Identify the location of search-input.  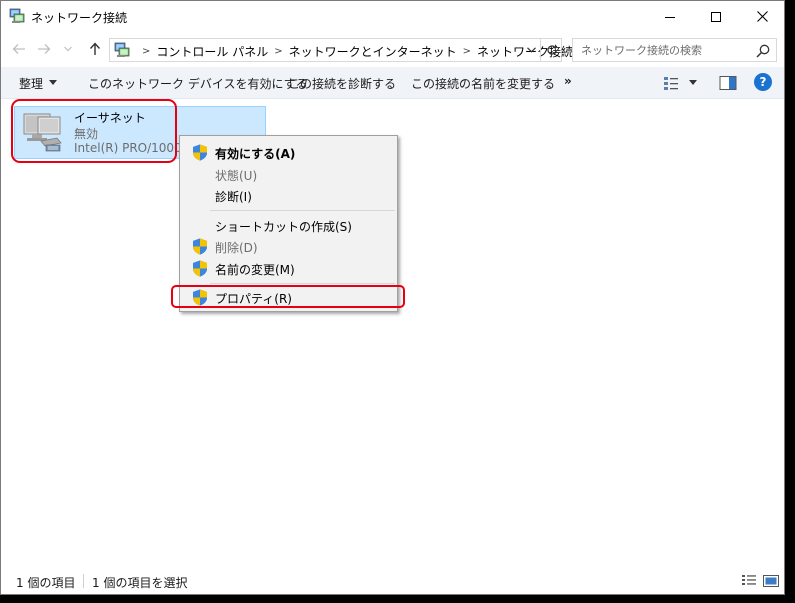
(662, 50).